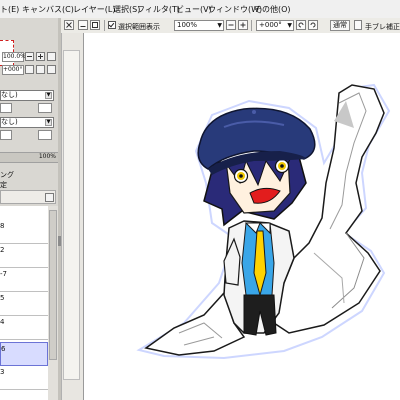 This screenshot has width=400, height=400. I want to click on opacity-slider: 100%, so click(29, 157).